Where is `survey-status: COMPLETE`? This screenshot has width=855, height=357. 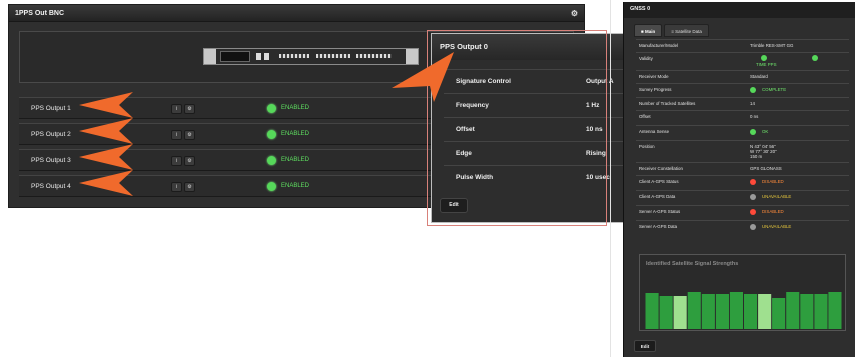
survey-status: COMPLETE is located at coordinates (774, 90).